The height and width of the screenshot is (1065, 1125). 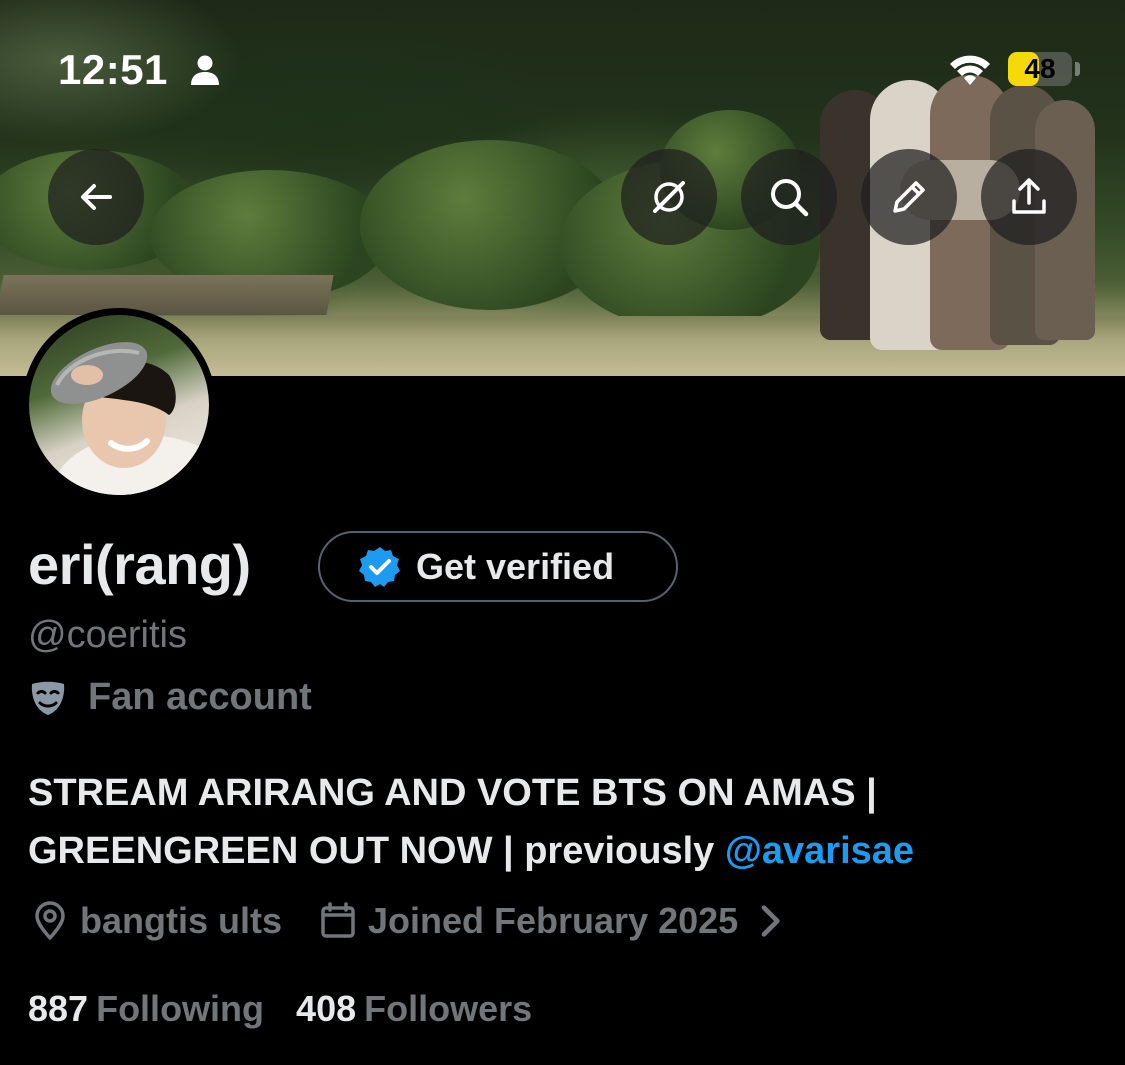 I want to click on get-verified-button: Get verified, so click(x=498, y=566).